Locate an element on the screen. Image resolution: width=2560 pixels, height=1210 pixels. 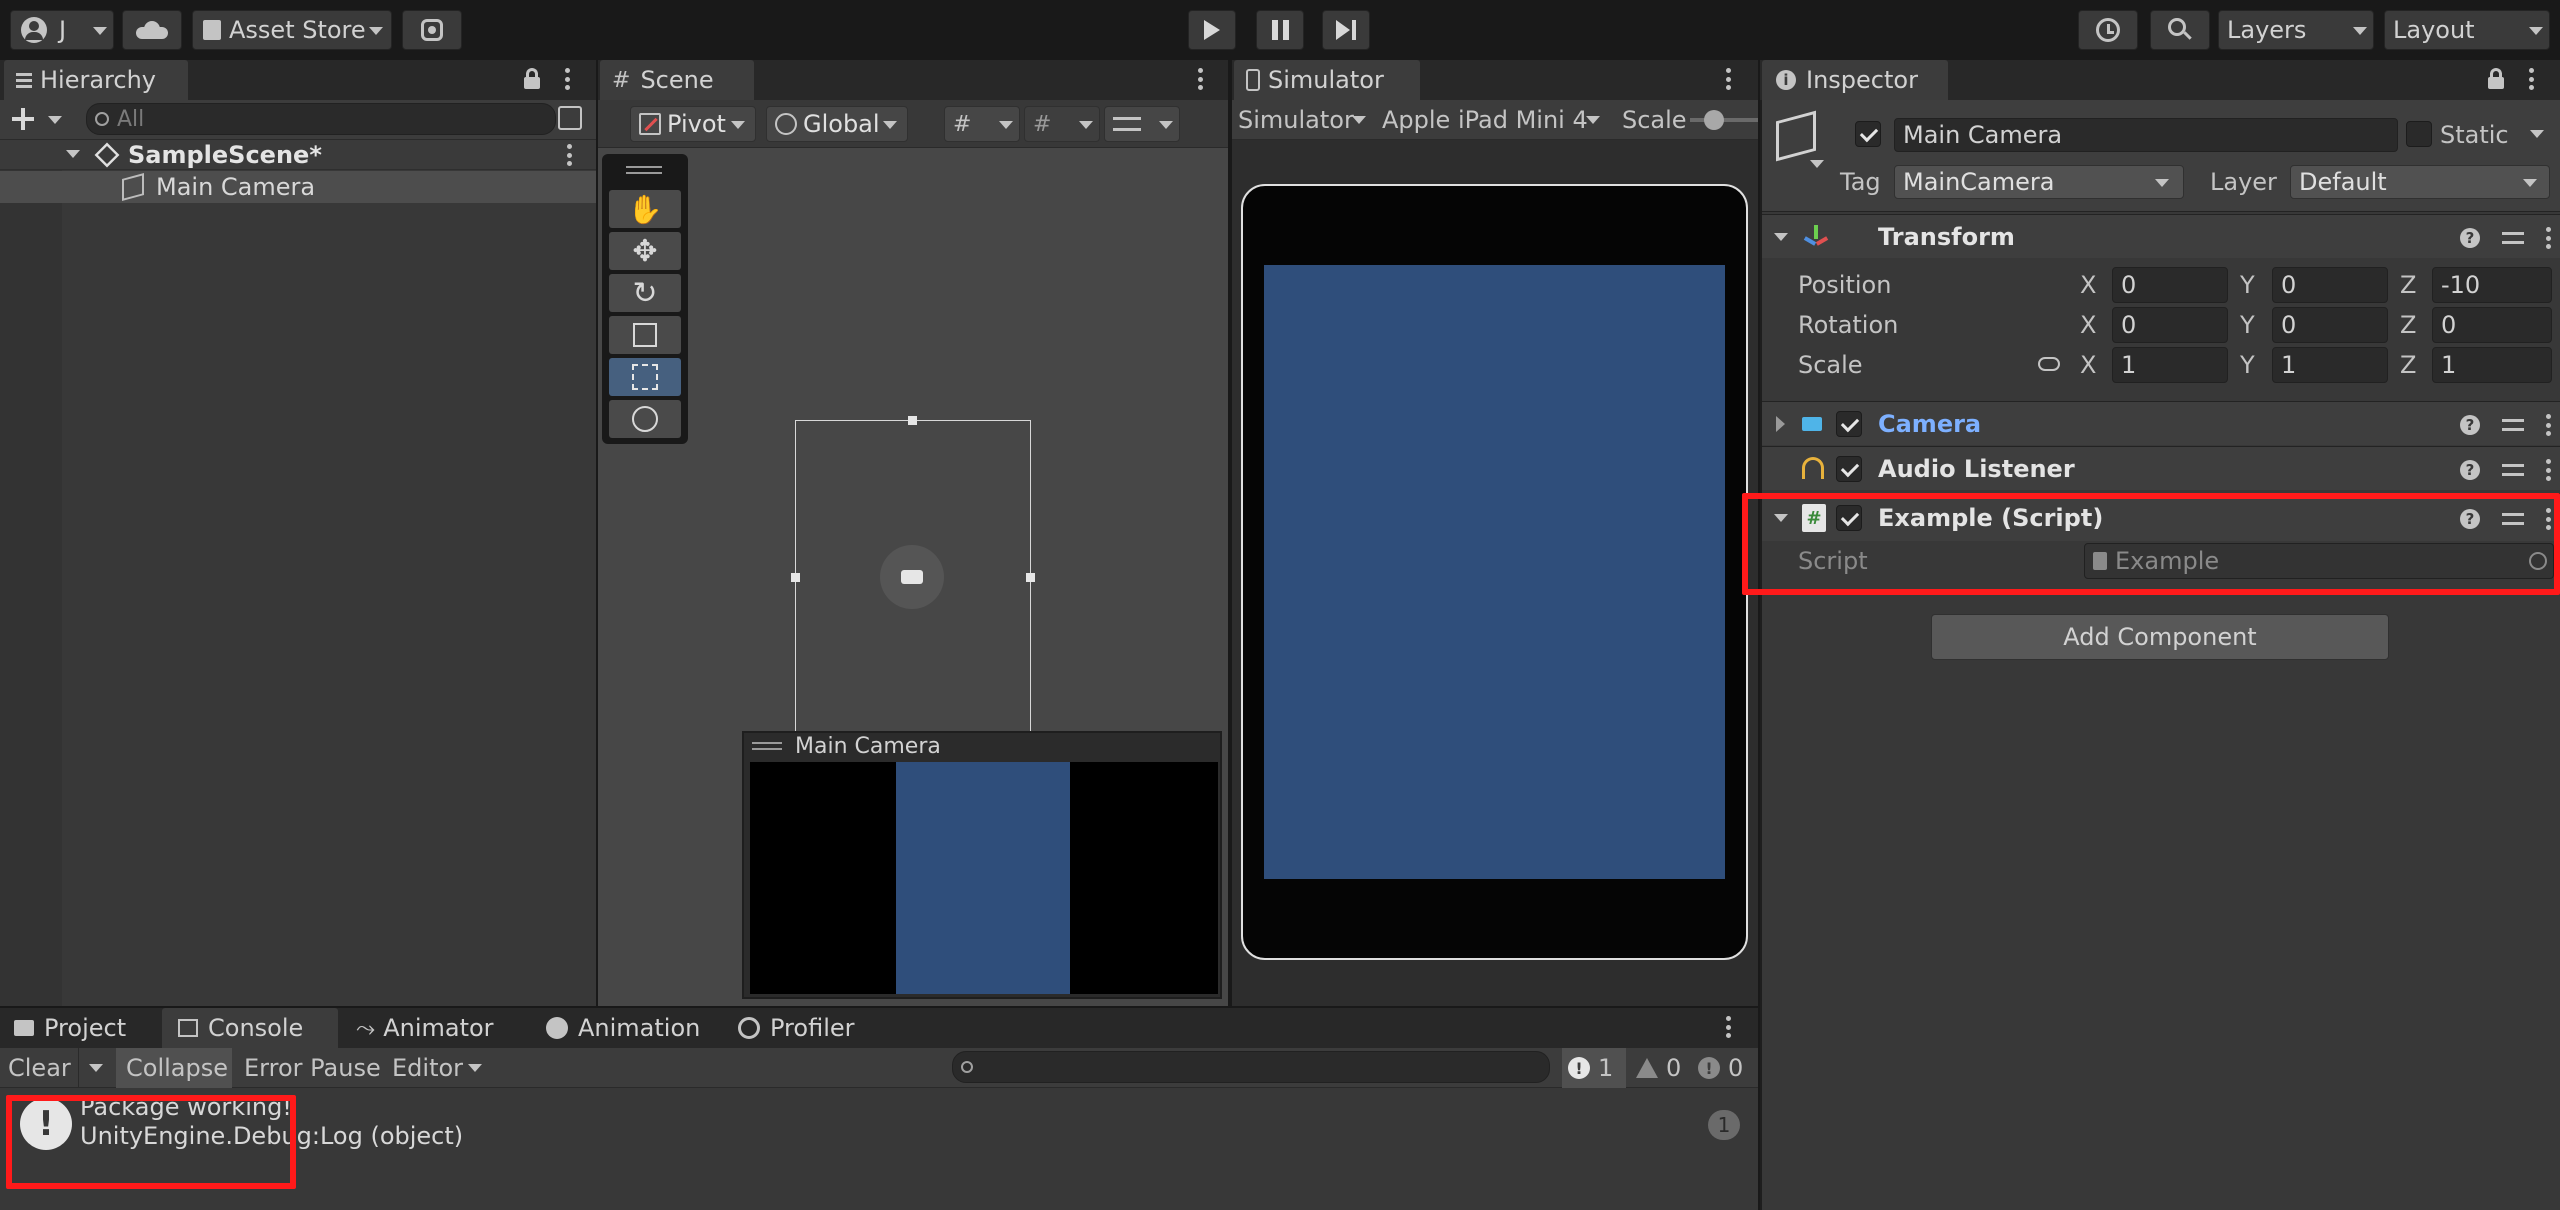
hand-tool: ✋ is located at coordinates (645, 209).